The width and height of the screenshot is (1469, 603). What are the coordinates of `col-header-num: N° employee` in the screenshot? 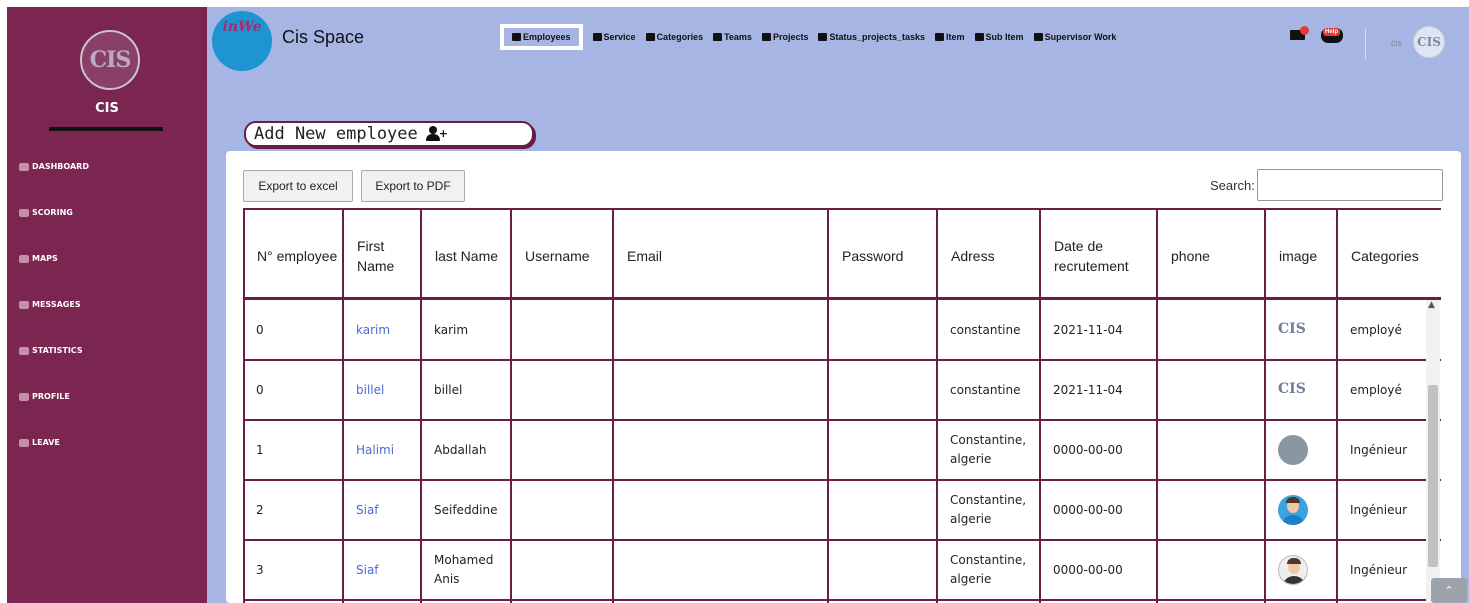 It's located at (293, 256).